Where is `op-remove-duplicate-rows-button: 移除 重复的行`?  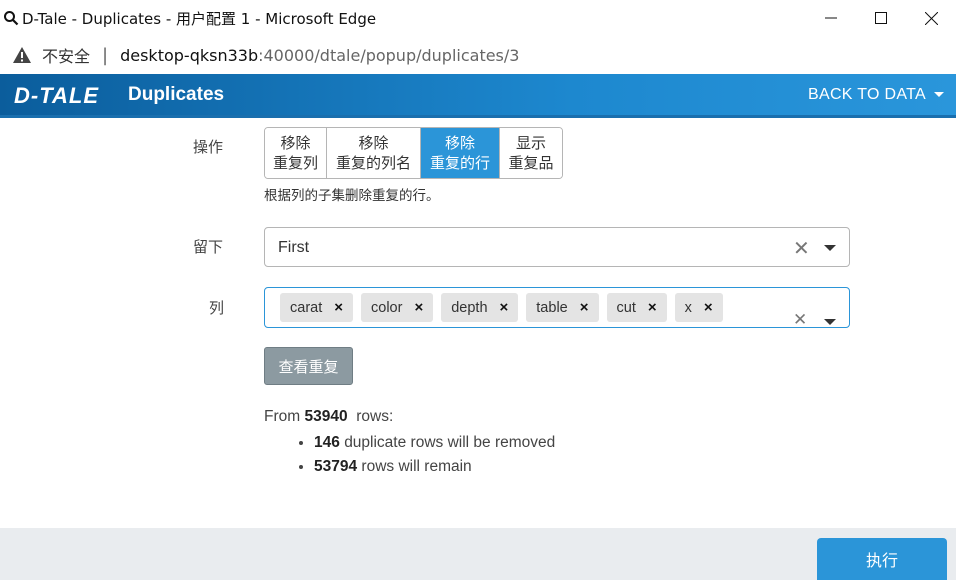 op-remove-duplicate-rows-button: 移除 重复的行 is located at coordinates (460, 153).